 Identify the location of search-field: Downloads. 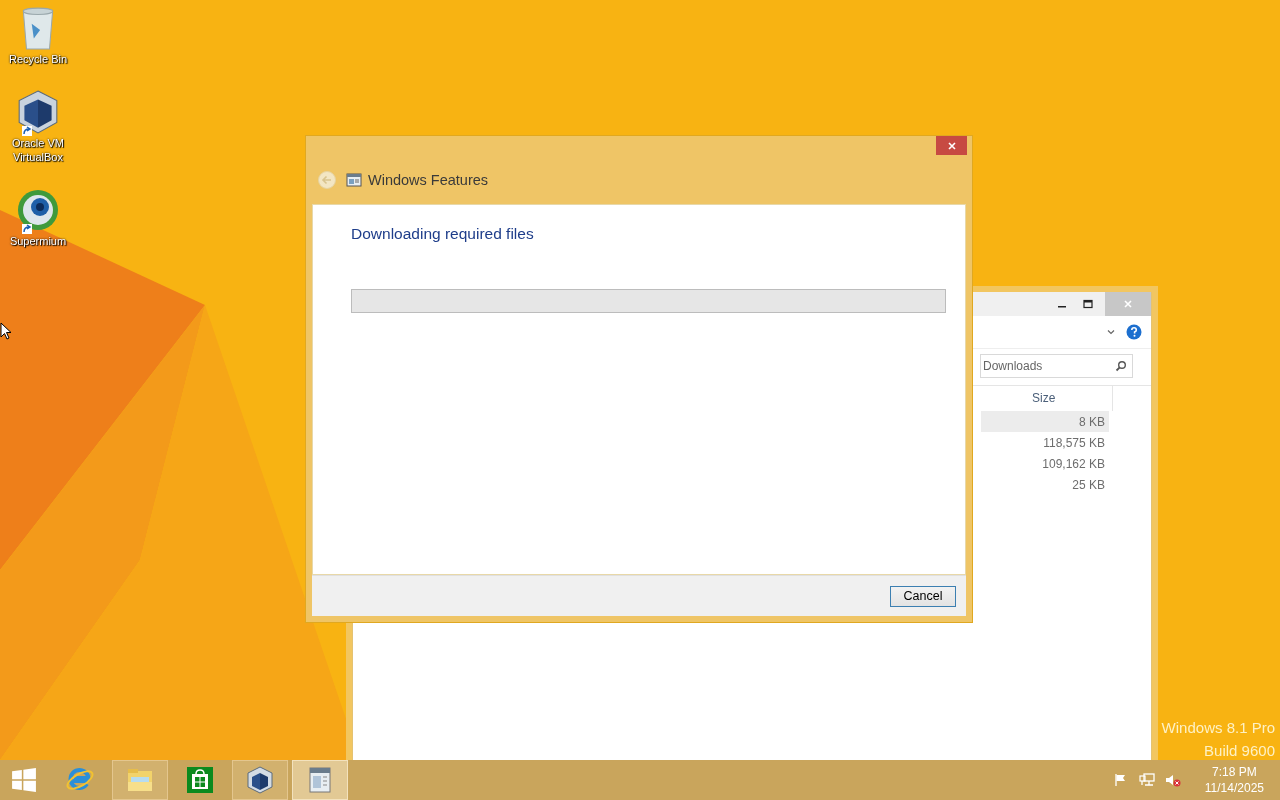
(1056, 366).